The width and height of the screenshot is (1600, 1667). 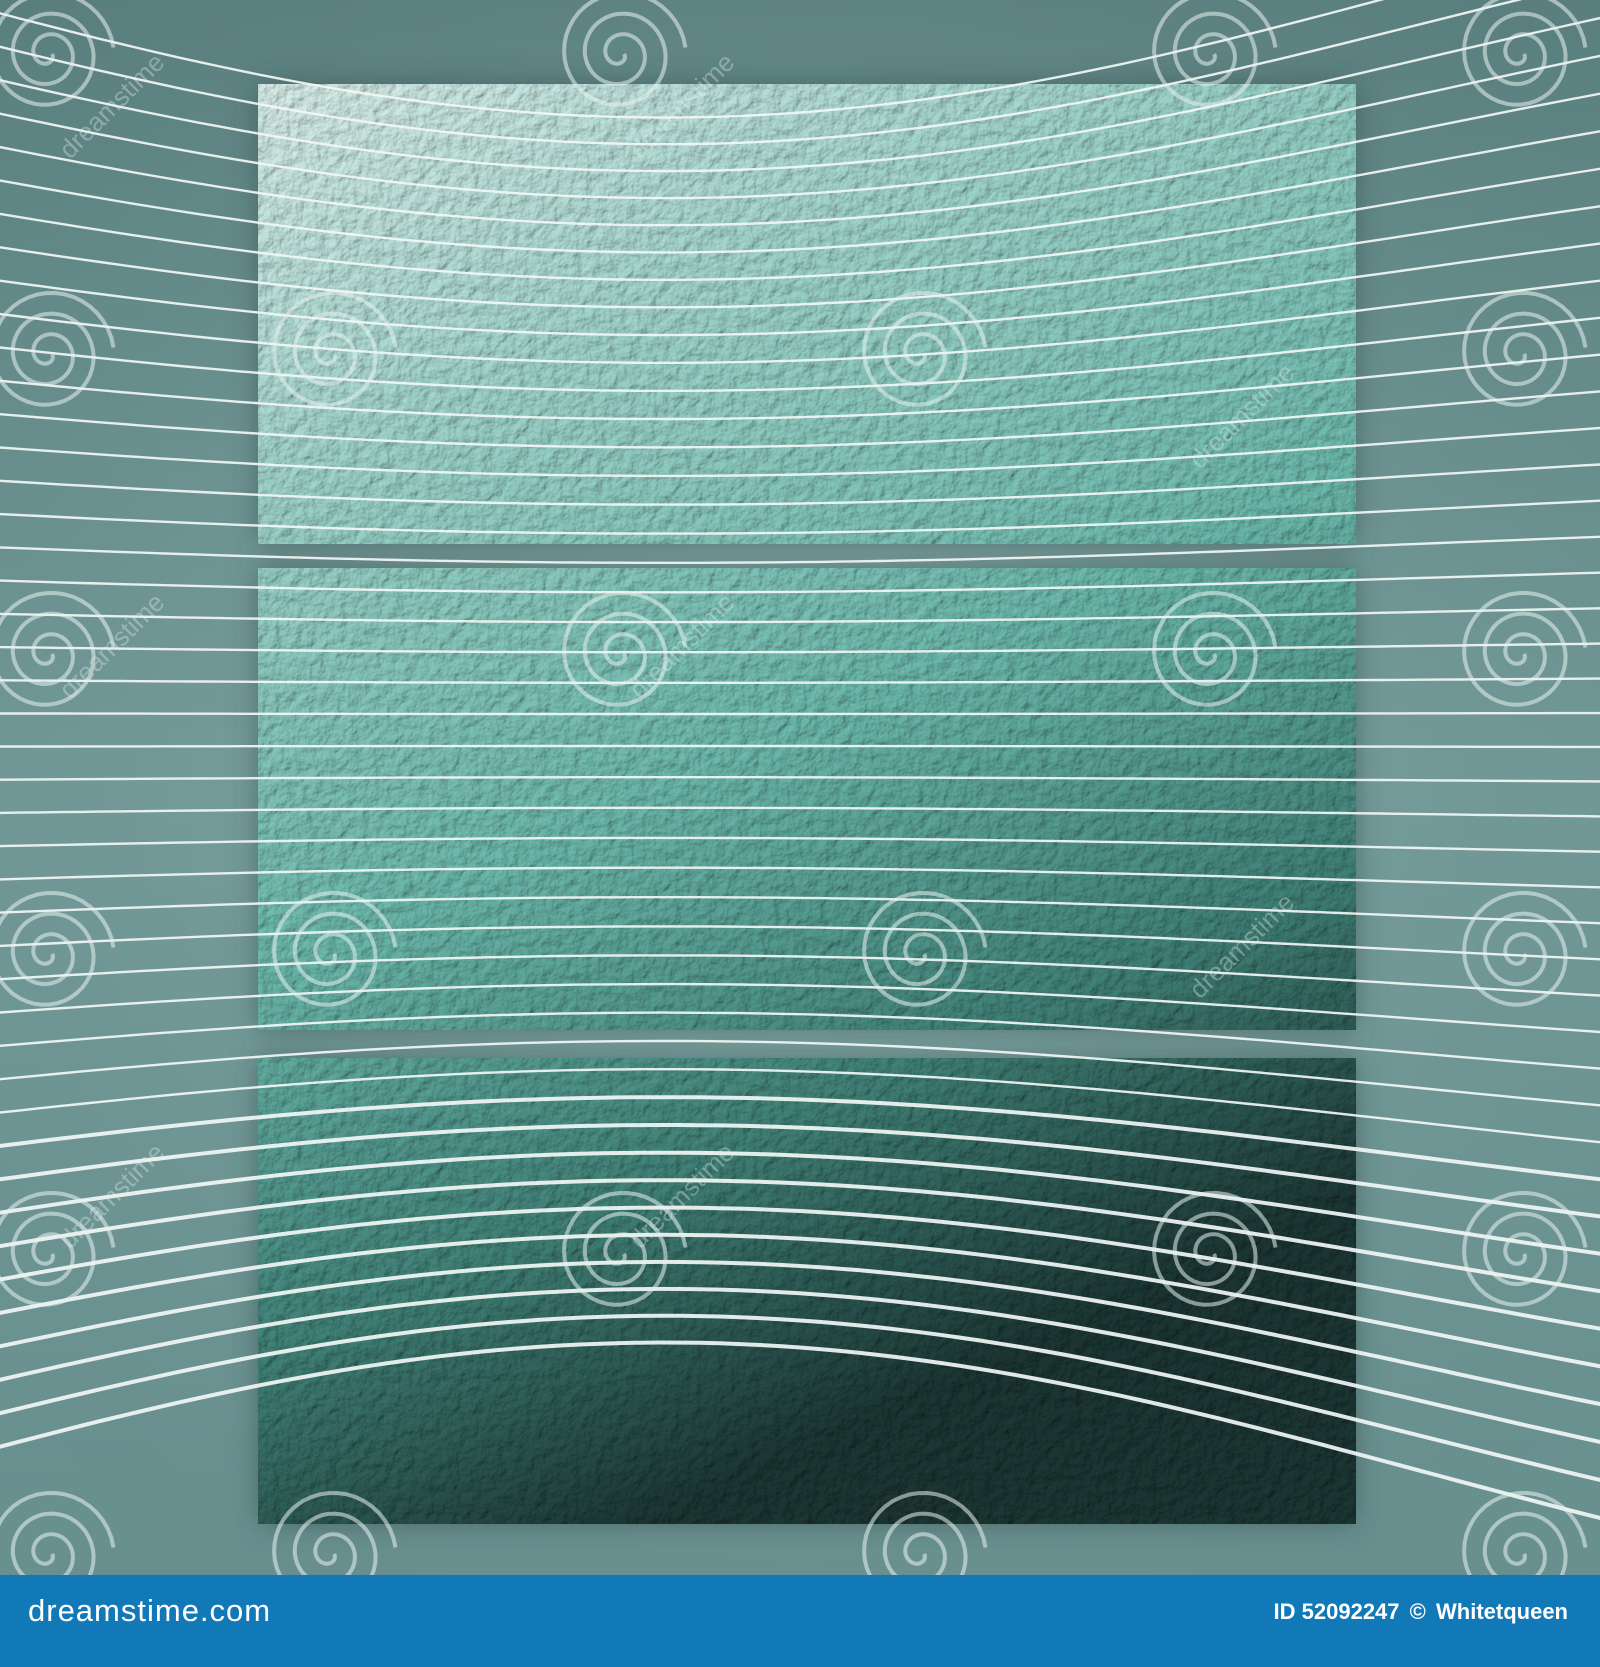 What do you see at coordinates (1500, 1611) in the screenshot?
I see `author-name: Whitetqueen` at bounding box center [1500, 1611].